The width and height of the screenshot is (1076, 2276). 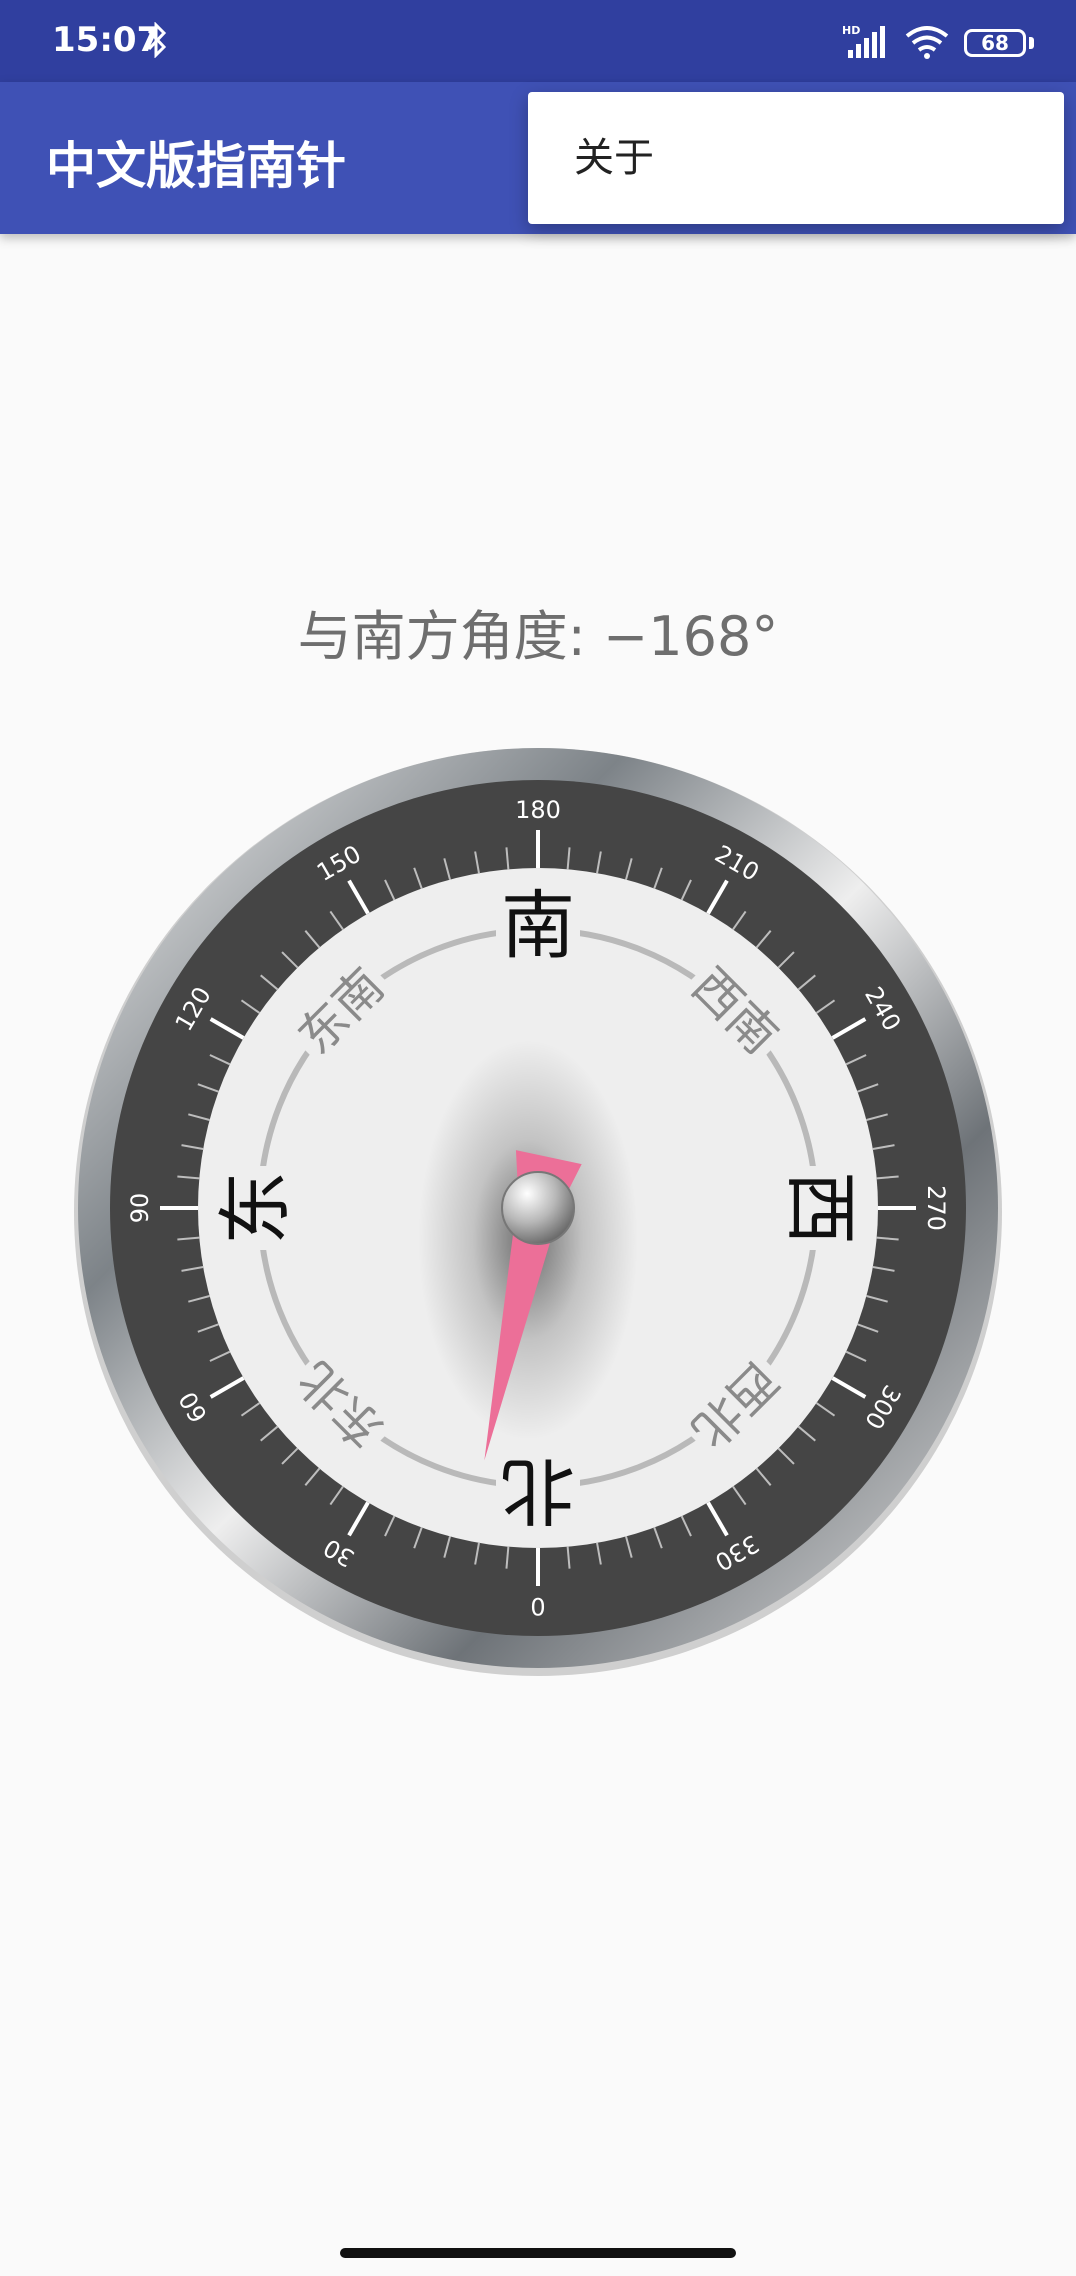 What do you see at coordinates (538, 1490) in the screenshot?
I see `direction-label-north: 北` at bounding box center [538, 1490].